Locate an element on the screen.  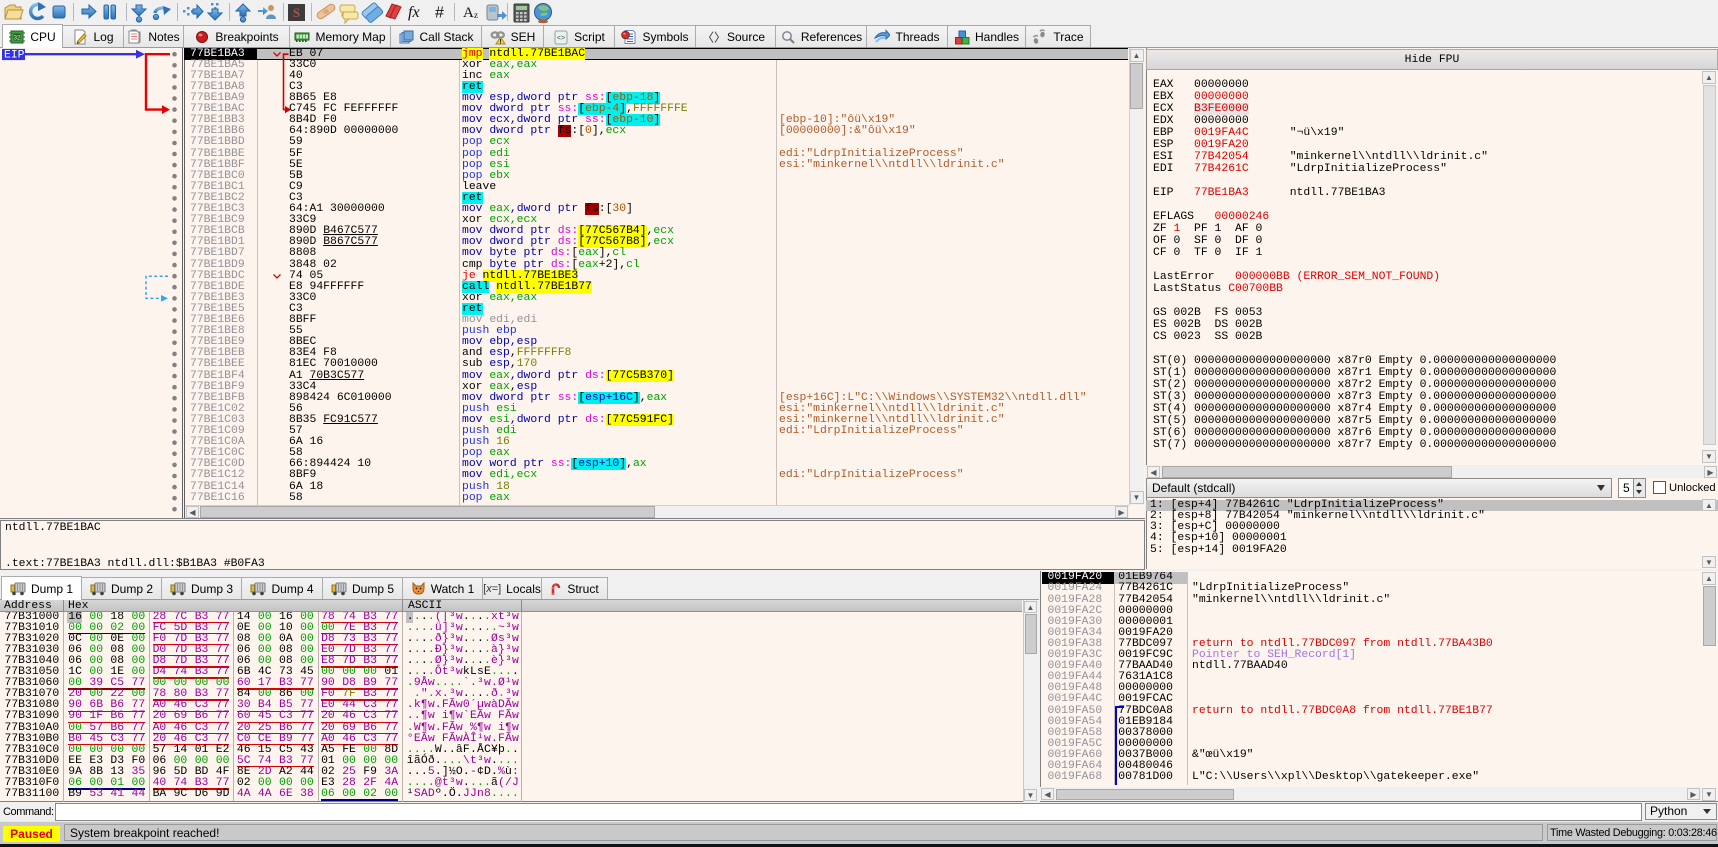
svg-text: 32 is located at coordinates (17, 38).